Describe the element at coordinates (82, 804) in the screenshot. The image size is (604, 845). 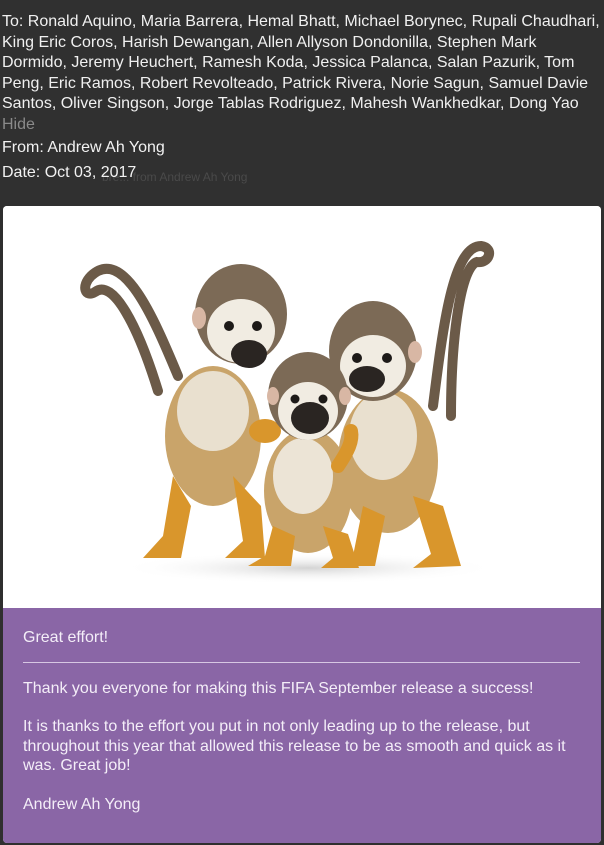
I see `signature-text: Andrew Ah Yong` at that location.